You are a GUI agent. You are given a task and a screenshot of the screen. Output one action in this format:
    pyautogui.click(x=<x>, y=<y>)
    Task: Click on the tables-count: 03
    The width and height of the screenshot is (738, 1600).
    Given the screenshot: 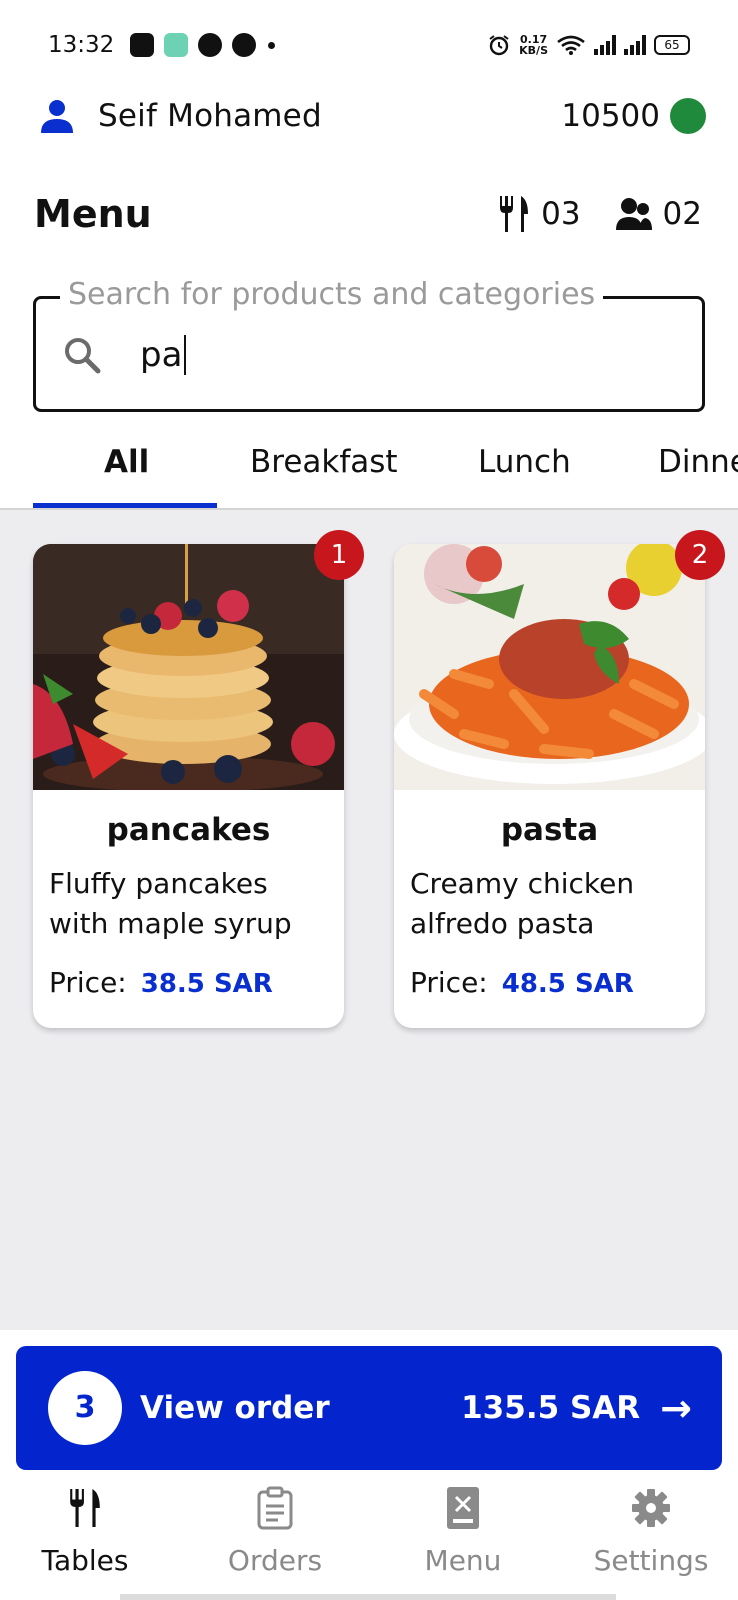 What is the action you would take?
    pyautogui.click(x=561, y=214)
    